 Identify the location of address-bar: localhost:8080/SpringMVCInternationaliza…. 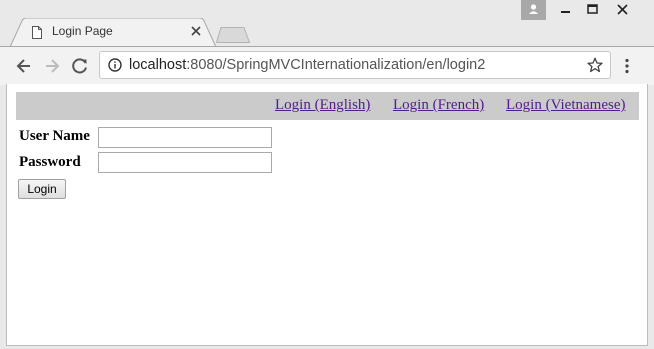
(355, 65).